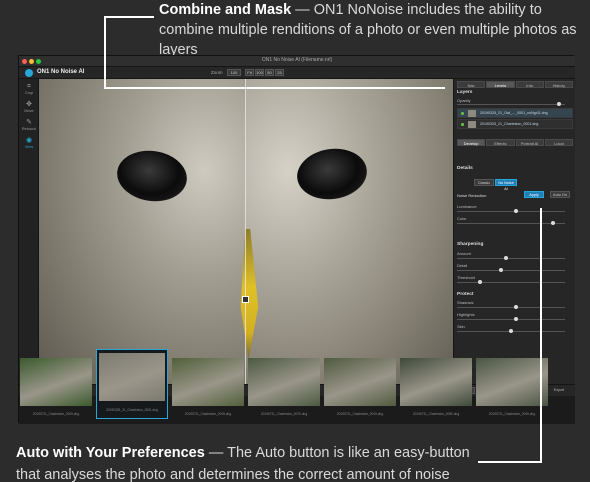 The image size is (590, 482). I want to click on protect-heading: Protect, so click(465, 294).